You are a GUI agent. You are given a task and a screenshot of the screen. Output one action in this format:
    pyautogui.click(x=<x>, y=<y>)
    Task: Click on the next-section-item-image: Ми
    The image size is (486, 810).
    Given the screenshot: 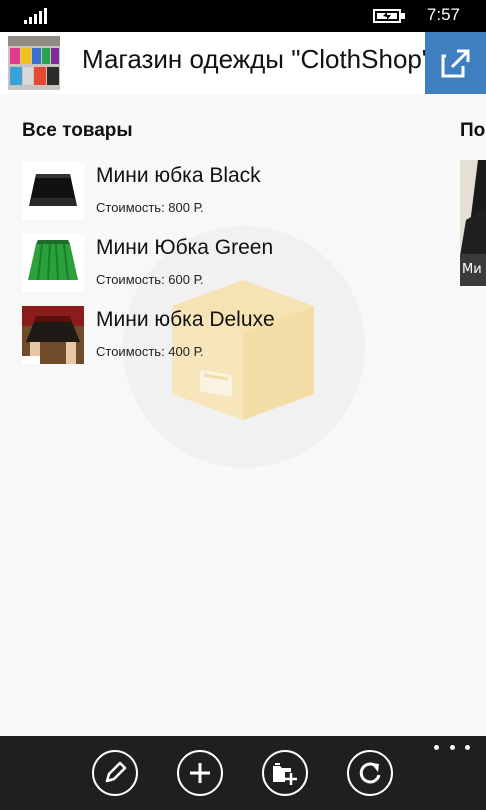 What is the action you would take?
    pyautogui.click(x=473, y=223)
    